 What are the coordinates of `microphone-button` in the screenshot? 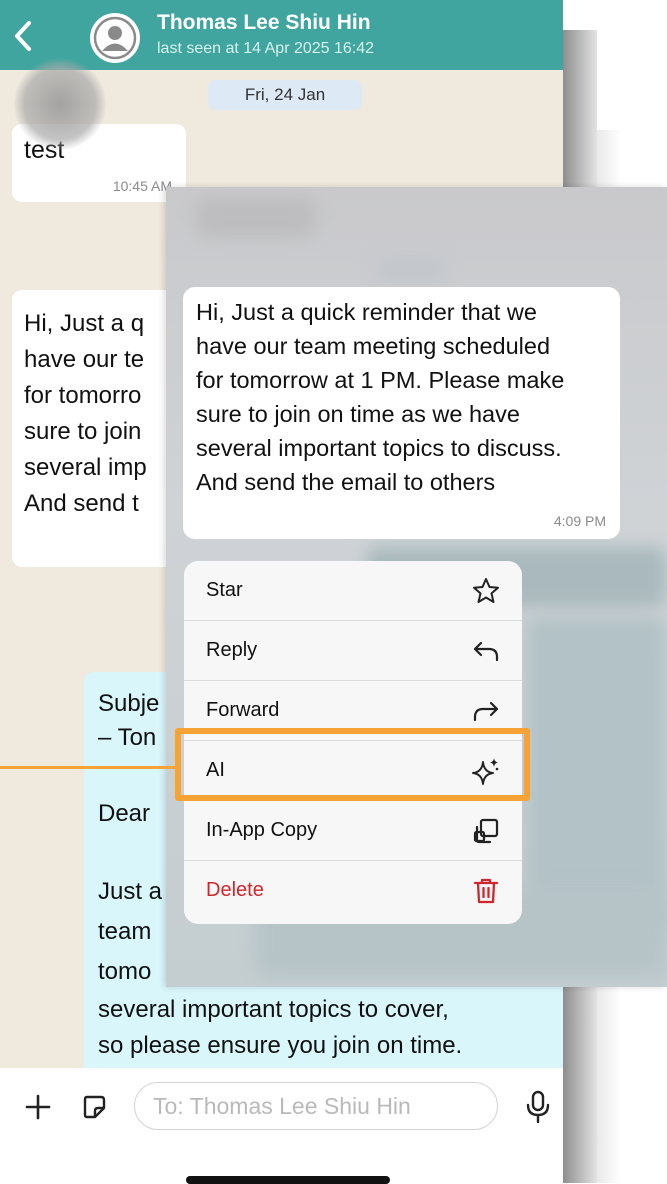 It's located at (538, 1107).